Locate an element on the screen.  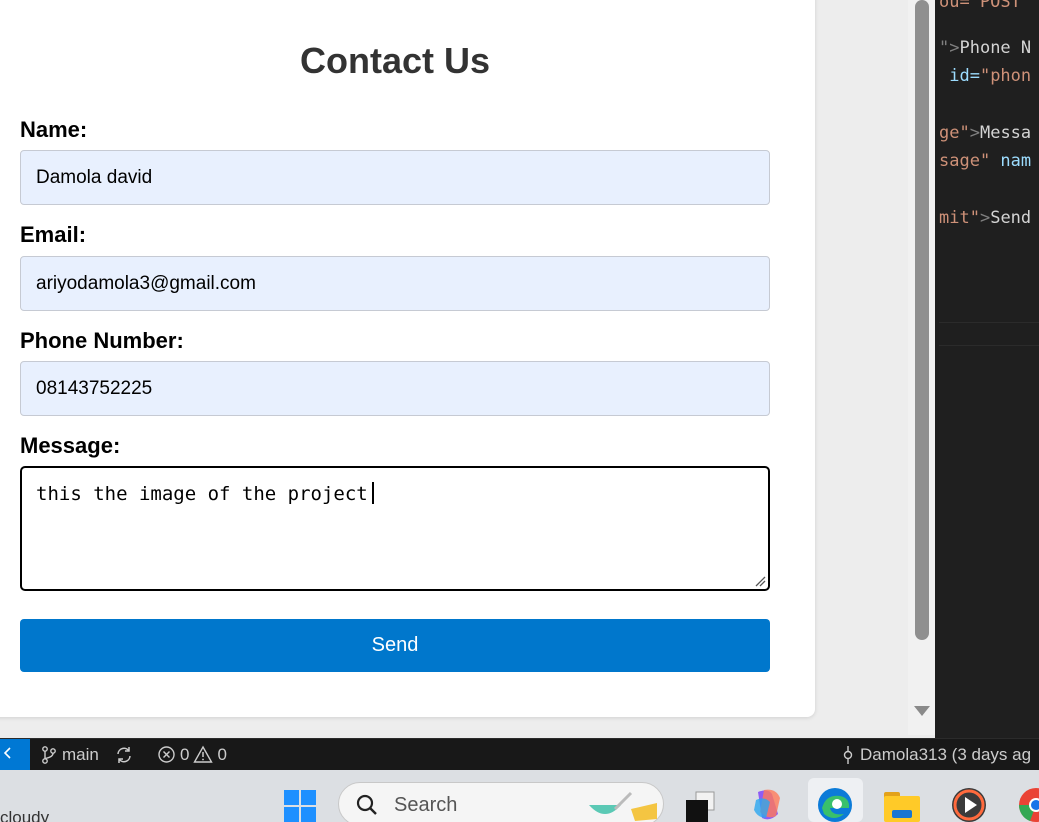
send-button: Send is located at coordinates (395, 645).